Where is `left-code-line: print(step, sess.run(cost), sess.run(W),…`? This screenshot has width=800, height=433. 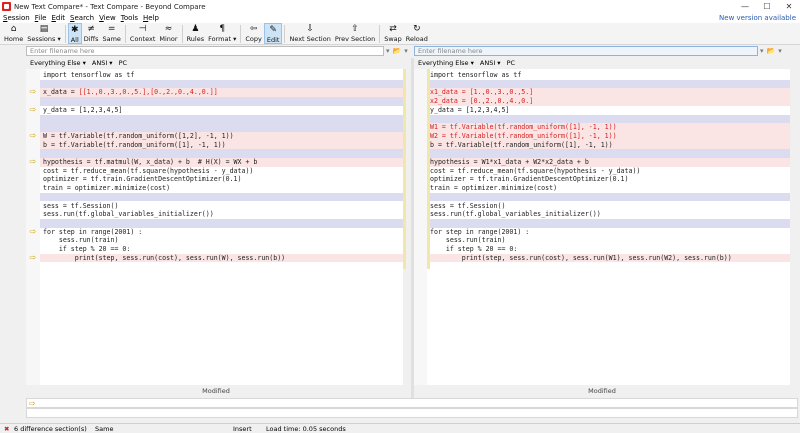 left-code-line: print(step, sess.run(cost), sess.run(W),… is located at coordinates (164, 258).